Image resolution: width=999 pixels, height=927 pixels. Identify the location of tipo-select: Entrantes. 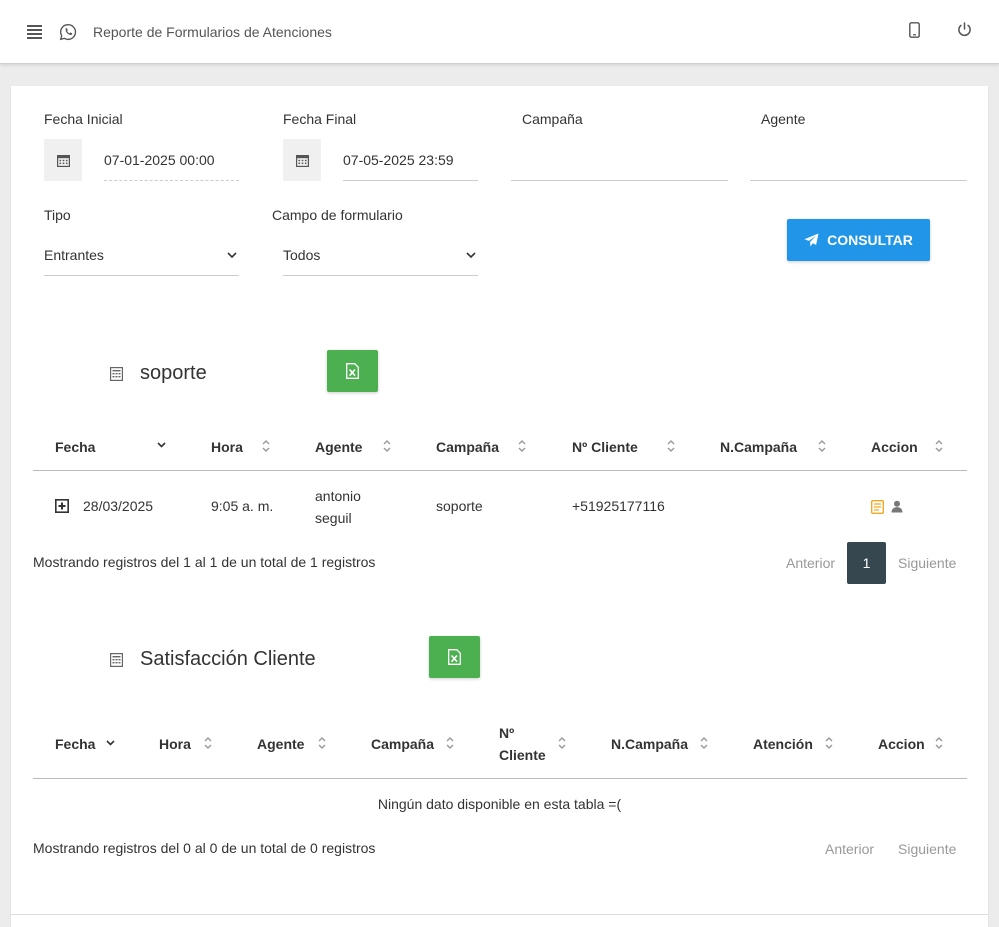
(141, 255).